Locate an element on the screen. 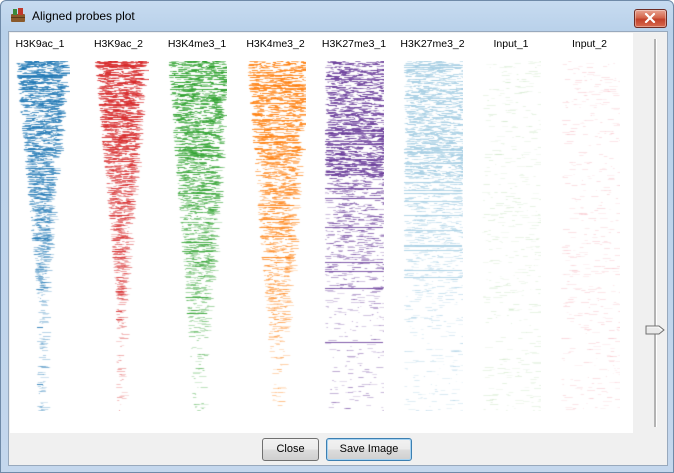  track-label: H3K9ac_1 is located at coordinates (40, 44).